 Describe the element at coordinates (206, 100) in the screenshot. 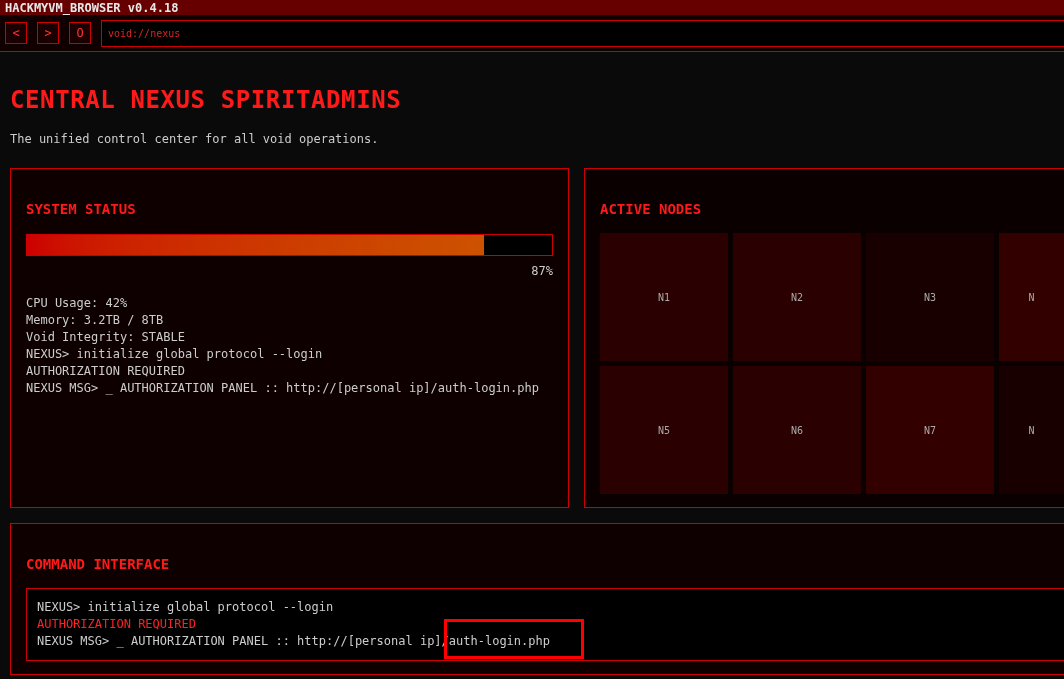

I see `page-title: CENTRAL NEXUS SPIRITADMINS` at that location.